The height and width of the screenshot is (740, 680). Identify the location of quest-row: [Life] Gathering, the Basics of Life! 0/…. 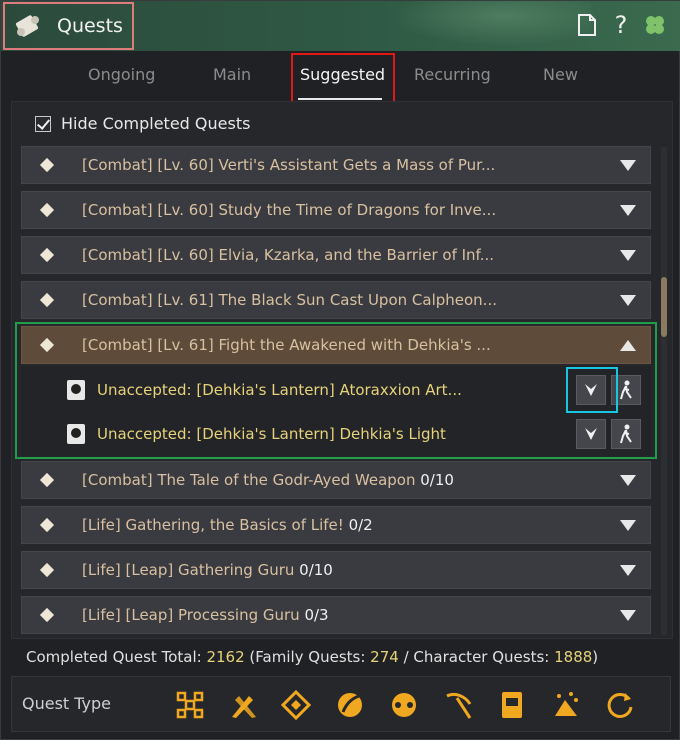
(336, 525).